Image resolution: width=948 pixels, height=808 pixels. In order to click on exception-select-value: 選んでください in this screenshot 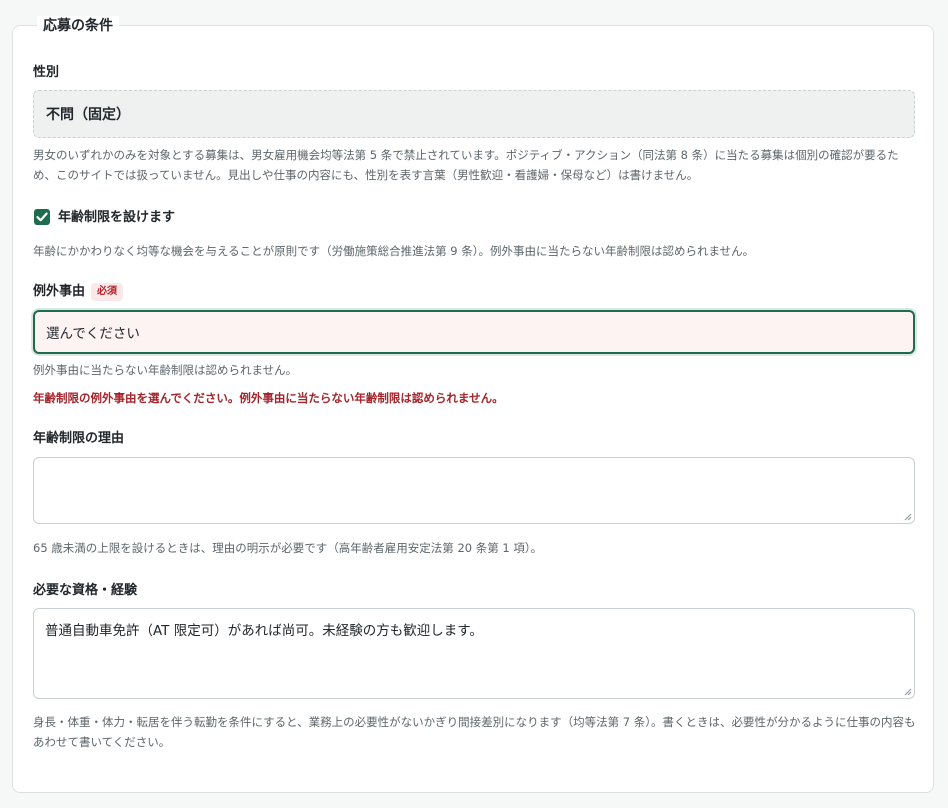, I will do `click(93, 334)`.